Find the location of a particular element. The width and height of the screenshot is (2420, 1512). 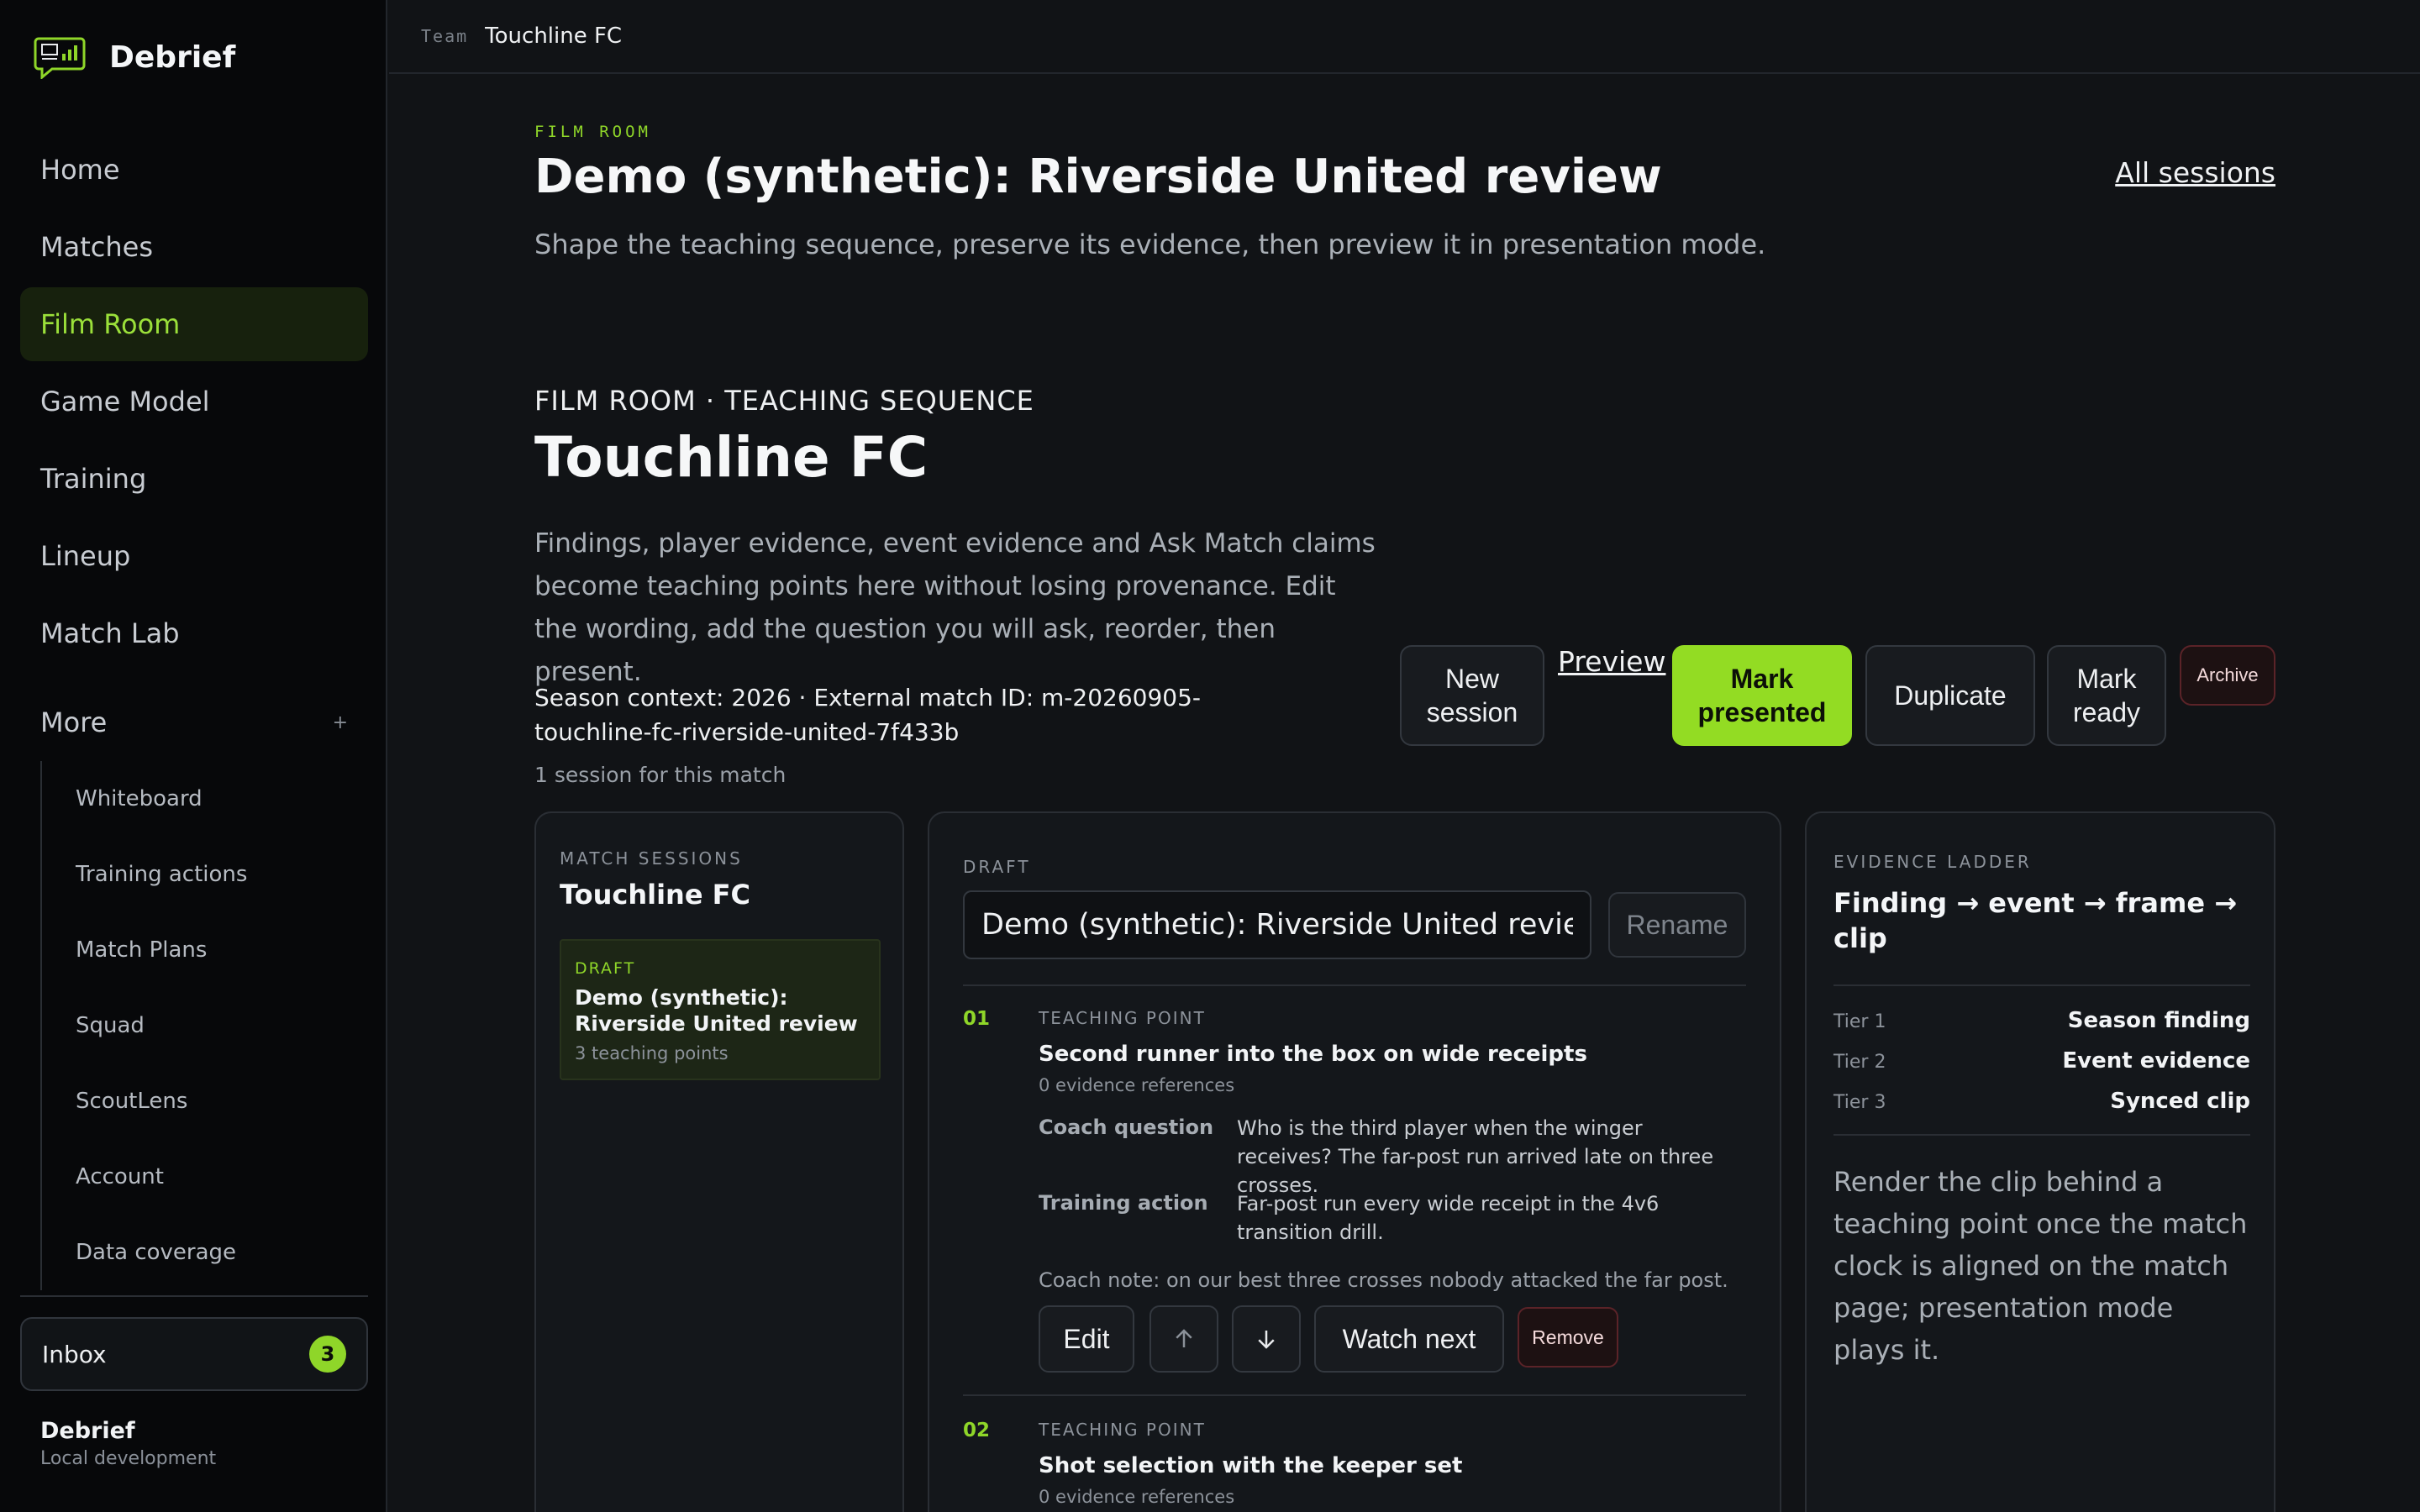

session-name-input is located at coordinates (1277, 924).